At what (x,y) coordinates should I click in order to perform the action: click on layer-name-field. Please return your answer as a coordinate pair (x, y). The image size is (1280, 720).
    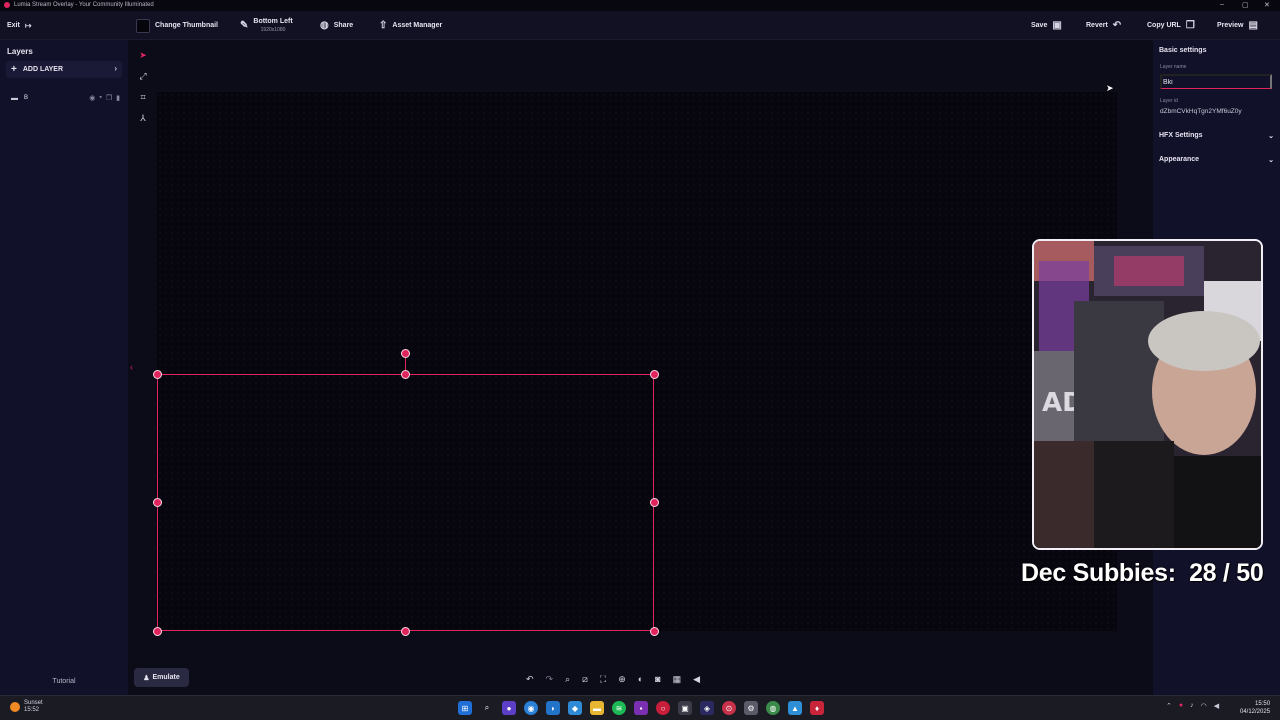
    Looking at the image, I should click on (1216, 81).